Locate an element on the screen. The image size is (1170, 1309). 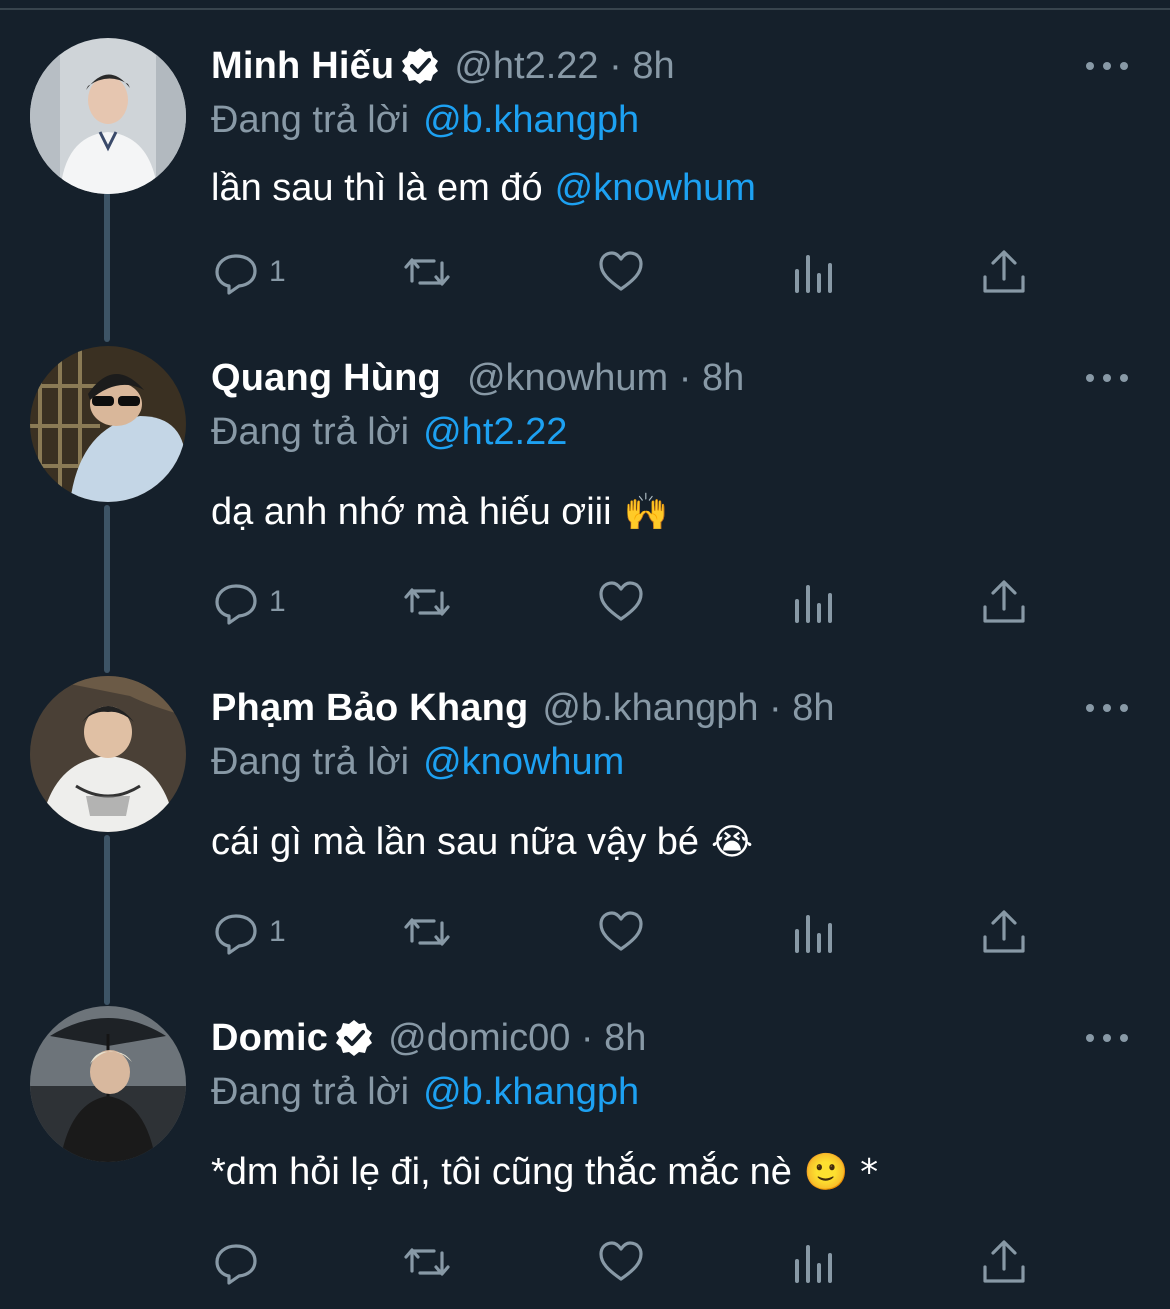
tweet-header: Phạm Bảo Khang @b.khangph · 8h is located at coordinates (523, 708).